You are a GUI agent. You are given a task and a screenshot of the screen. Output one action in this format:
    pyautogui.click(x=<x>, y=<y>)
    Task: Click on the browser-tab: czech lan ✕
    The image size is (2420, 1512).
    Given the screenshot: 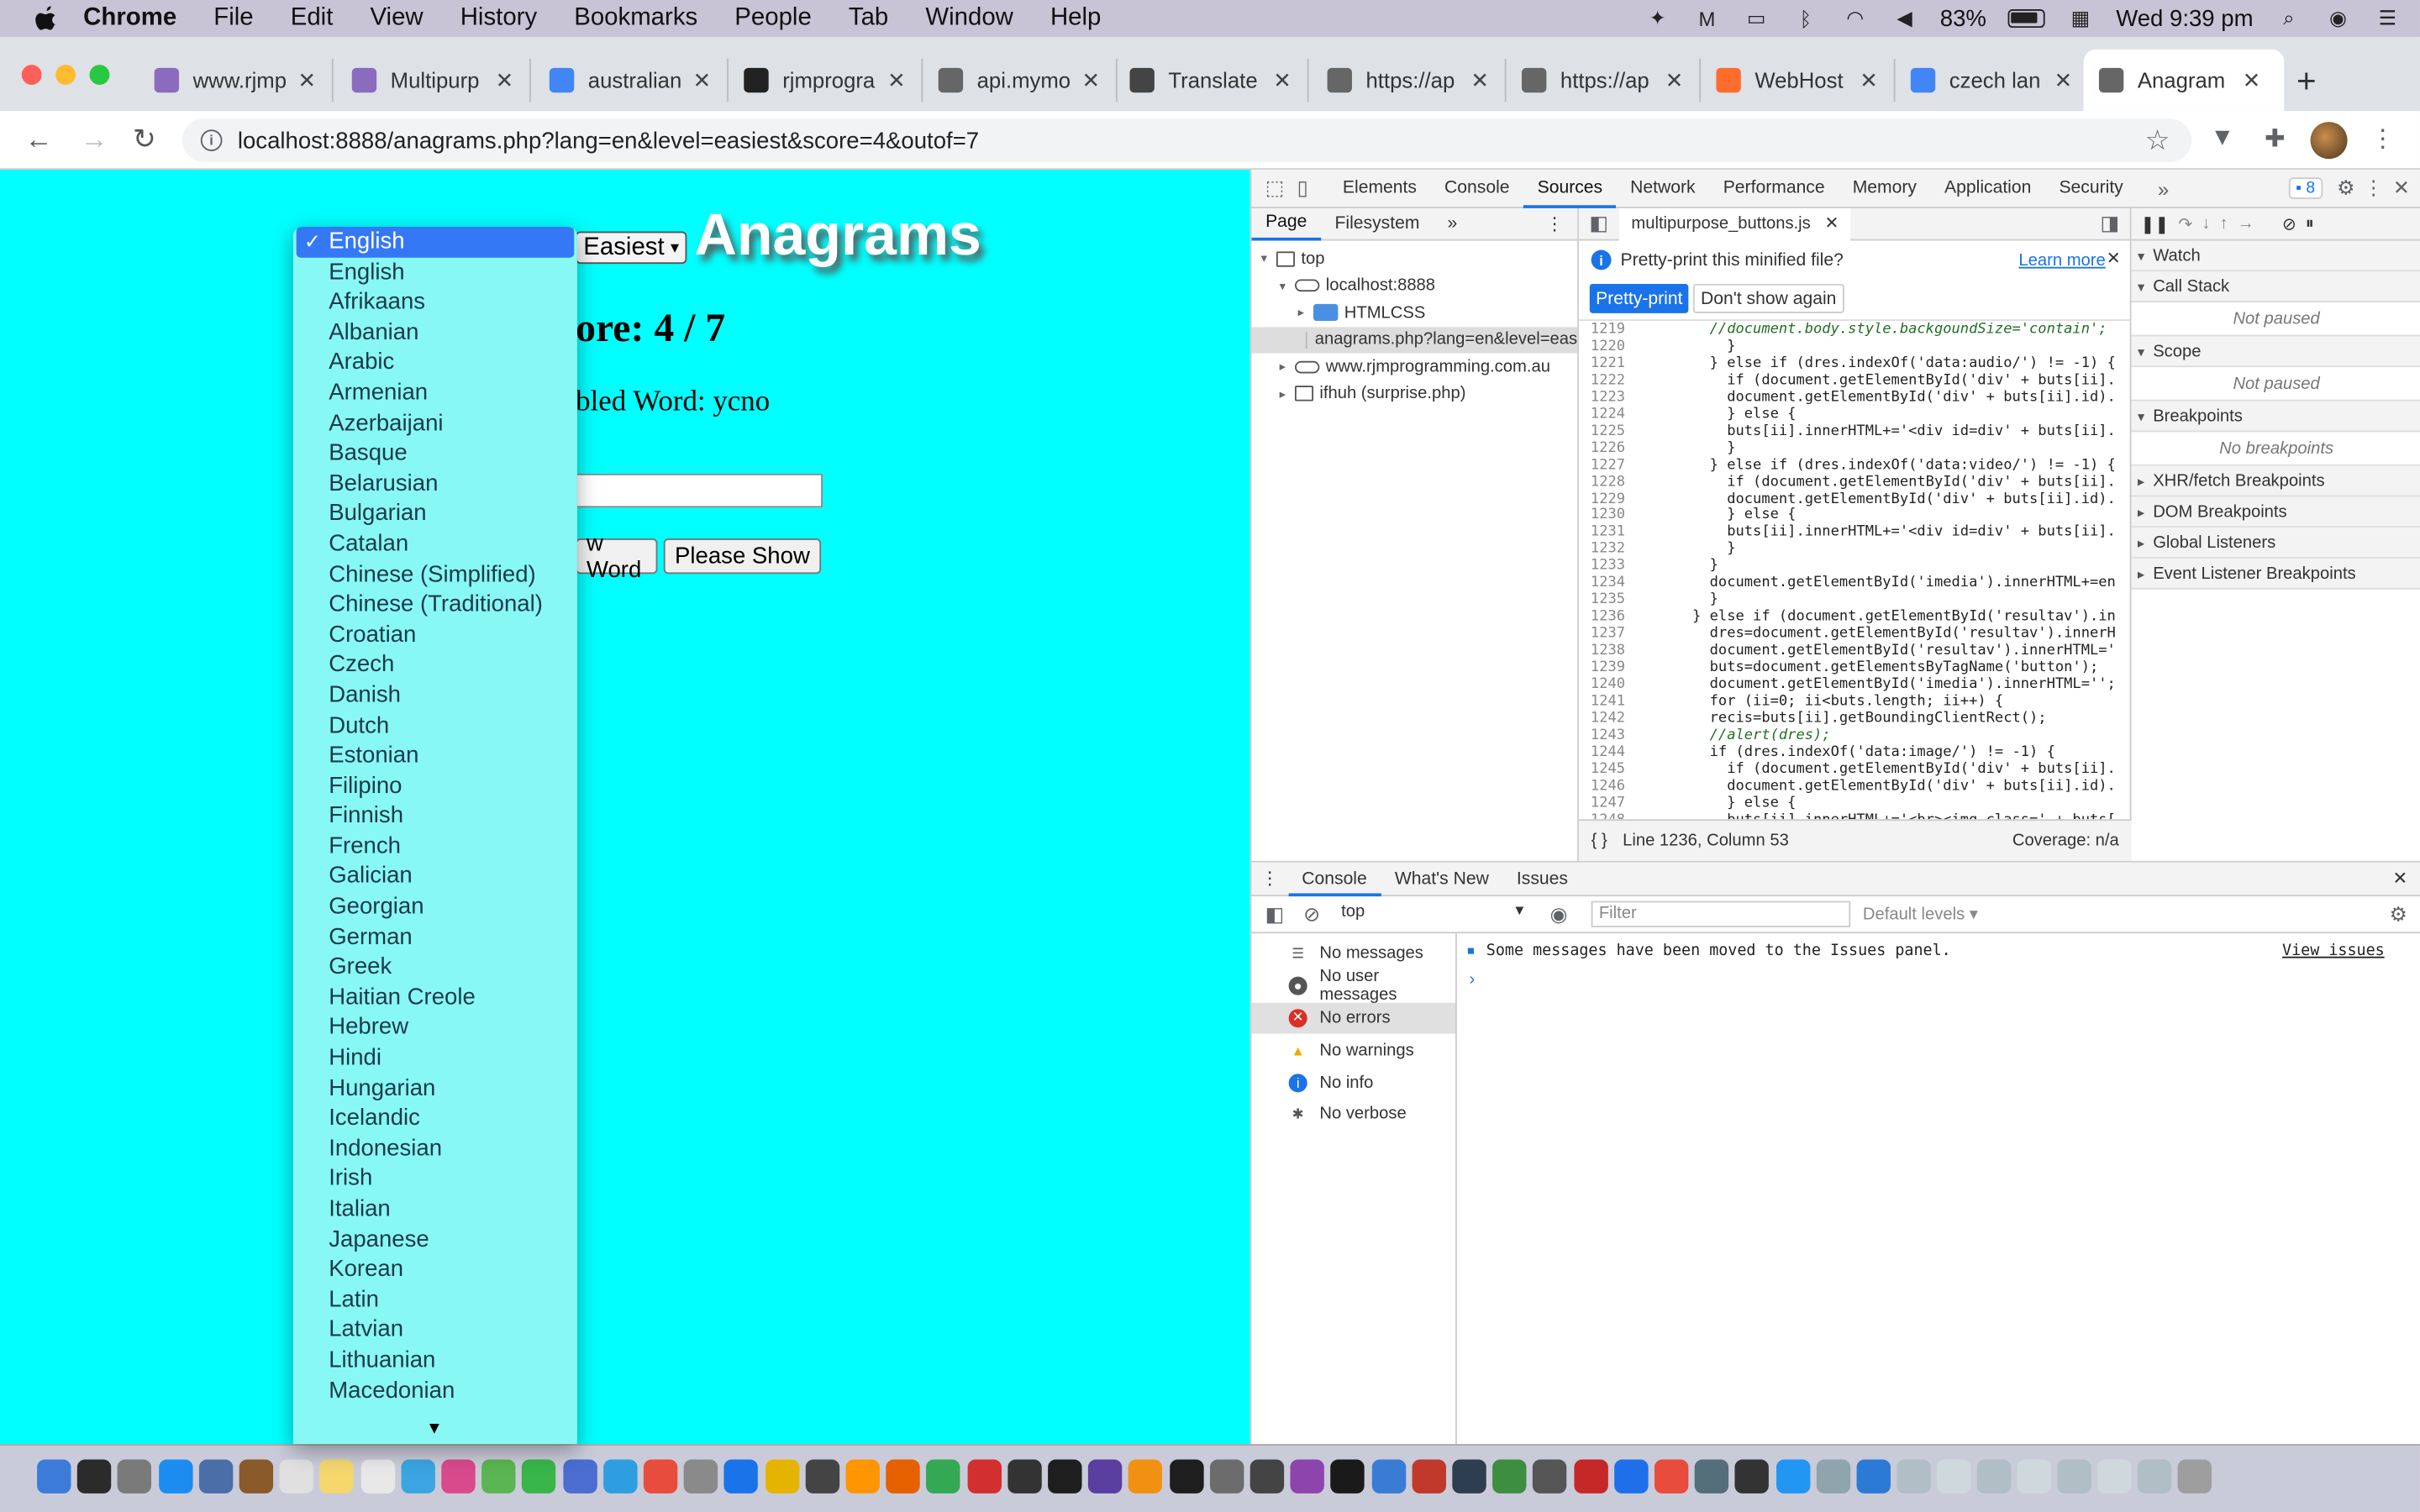 What is the action you would take?
    pyautogui.click(x=1992, y=80)
    